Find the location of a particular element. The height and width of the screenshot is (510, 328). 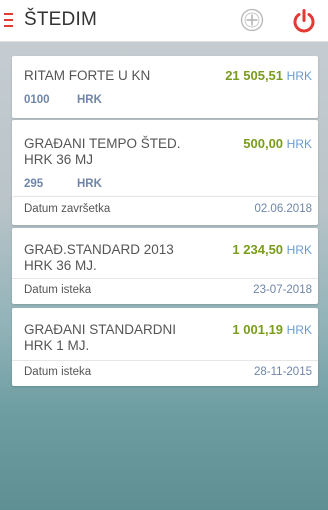

amount-value: 1 234,50 is located at coordinates (258, 249).